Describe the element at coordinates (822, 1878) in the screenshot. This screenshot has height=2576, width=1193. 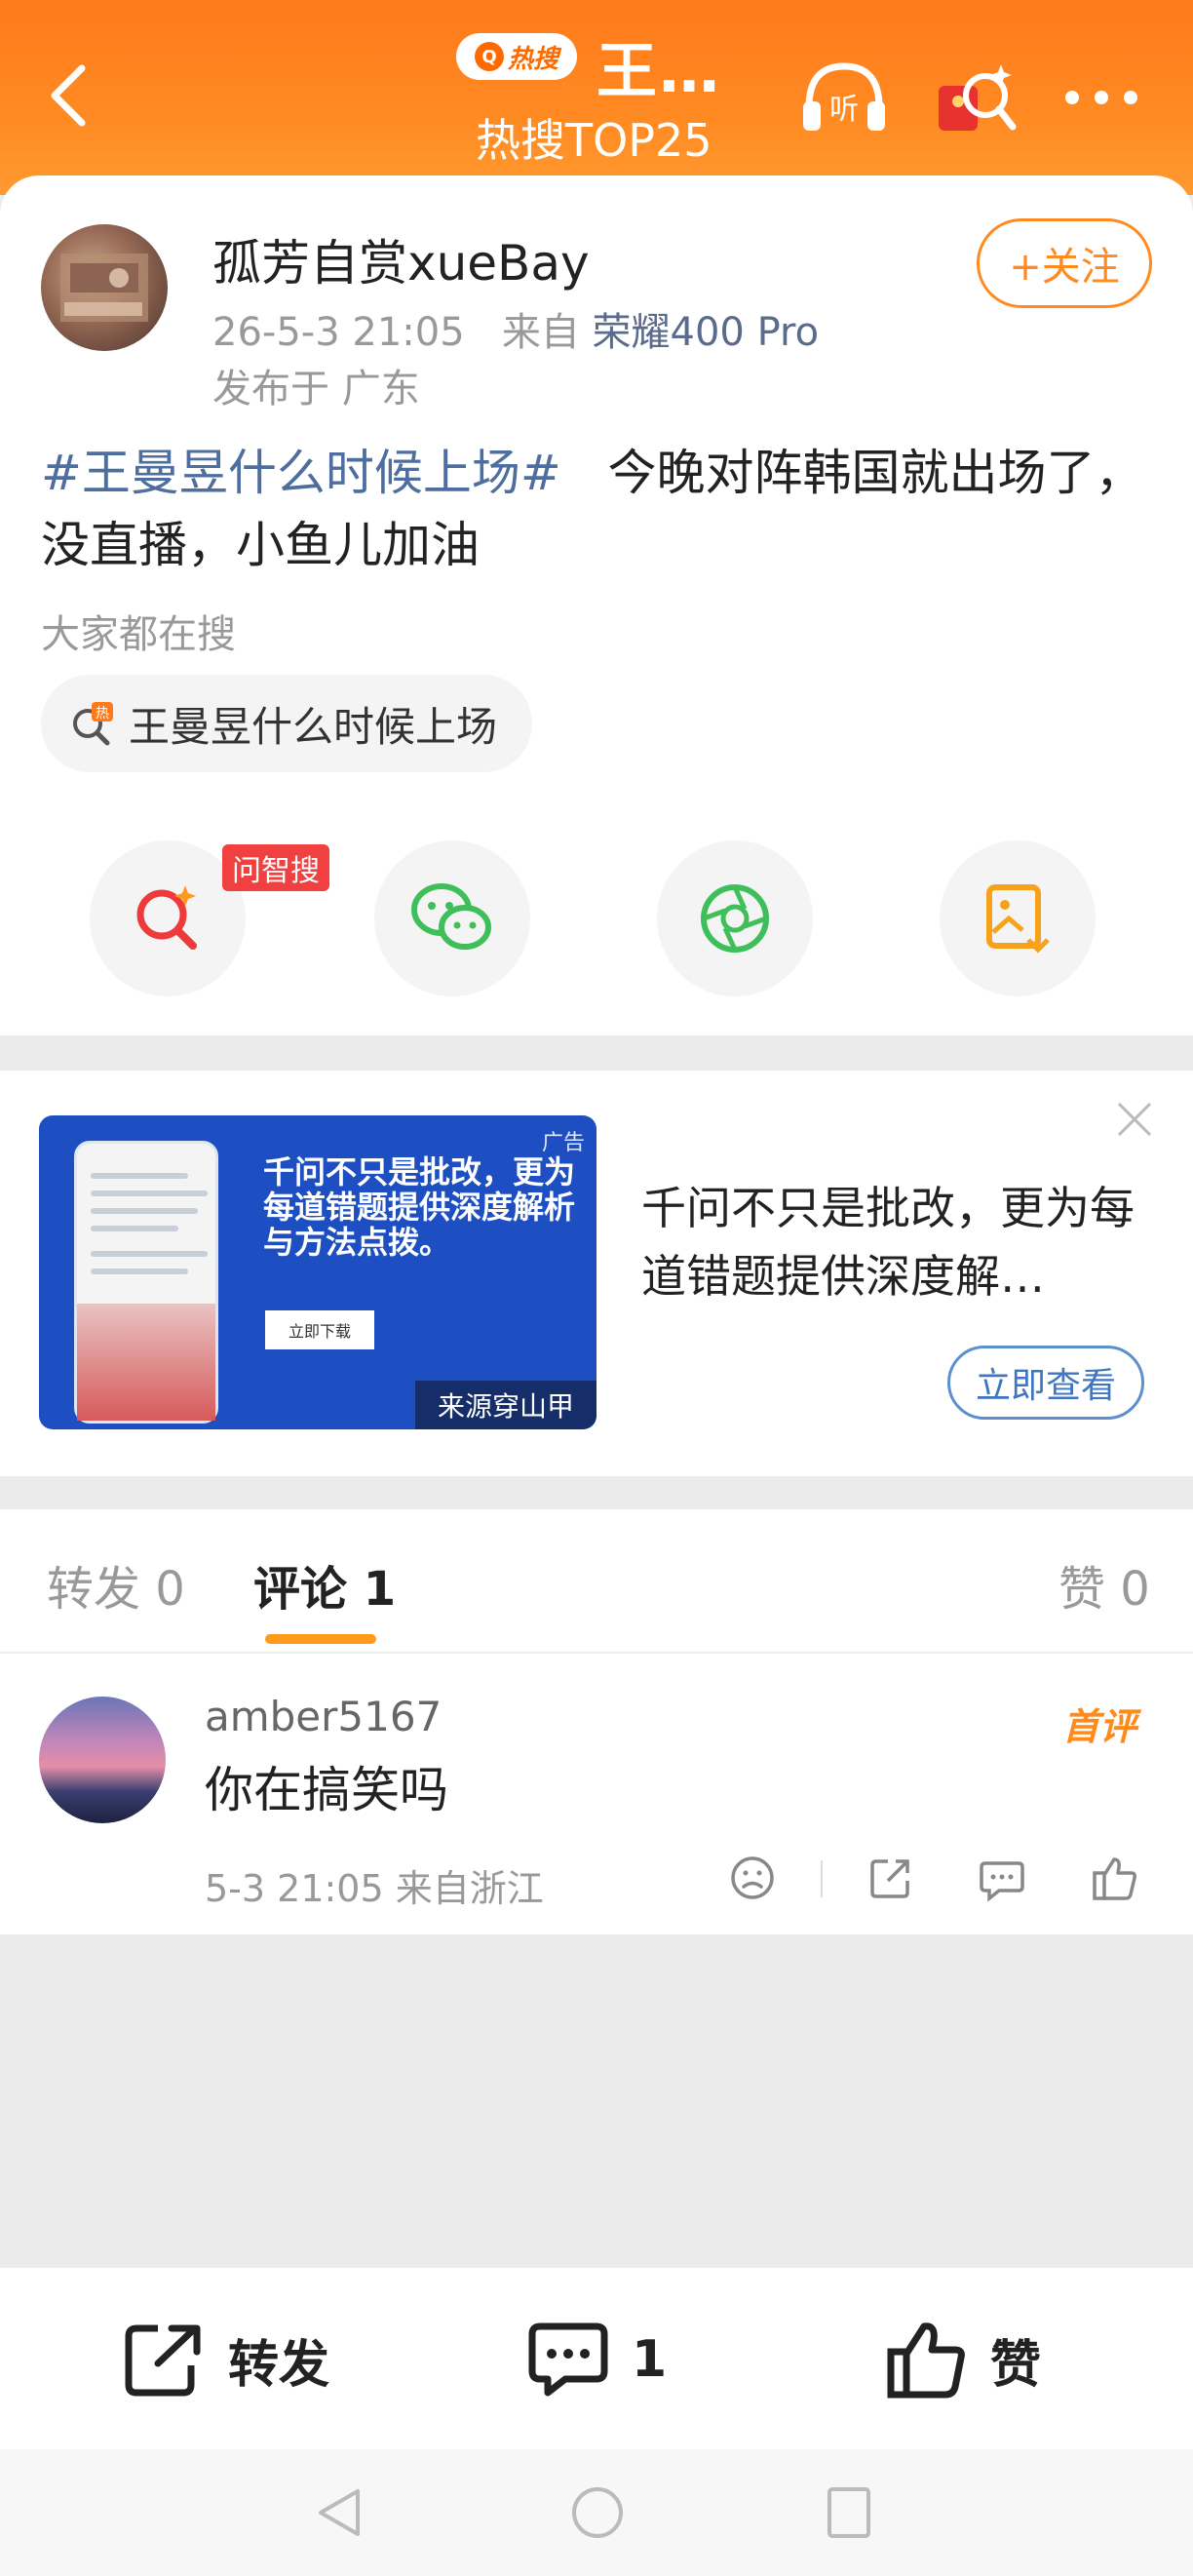
I see `comment-action-divider` at that location.